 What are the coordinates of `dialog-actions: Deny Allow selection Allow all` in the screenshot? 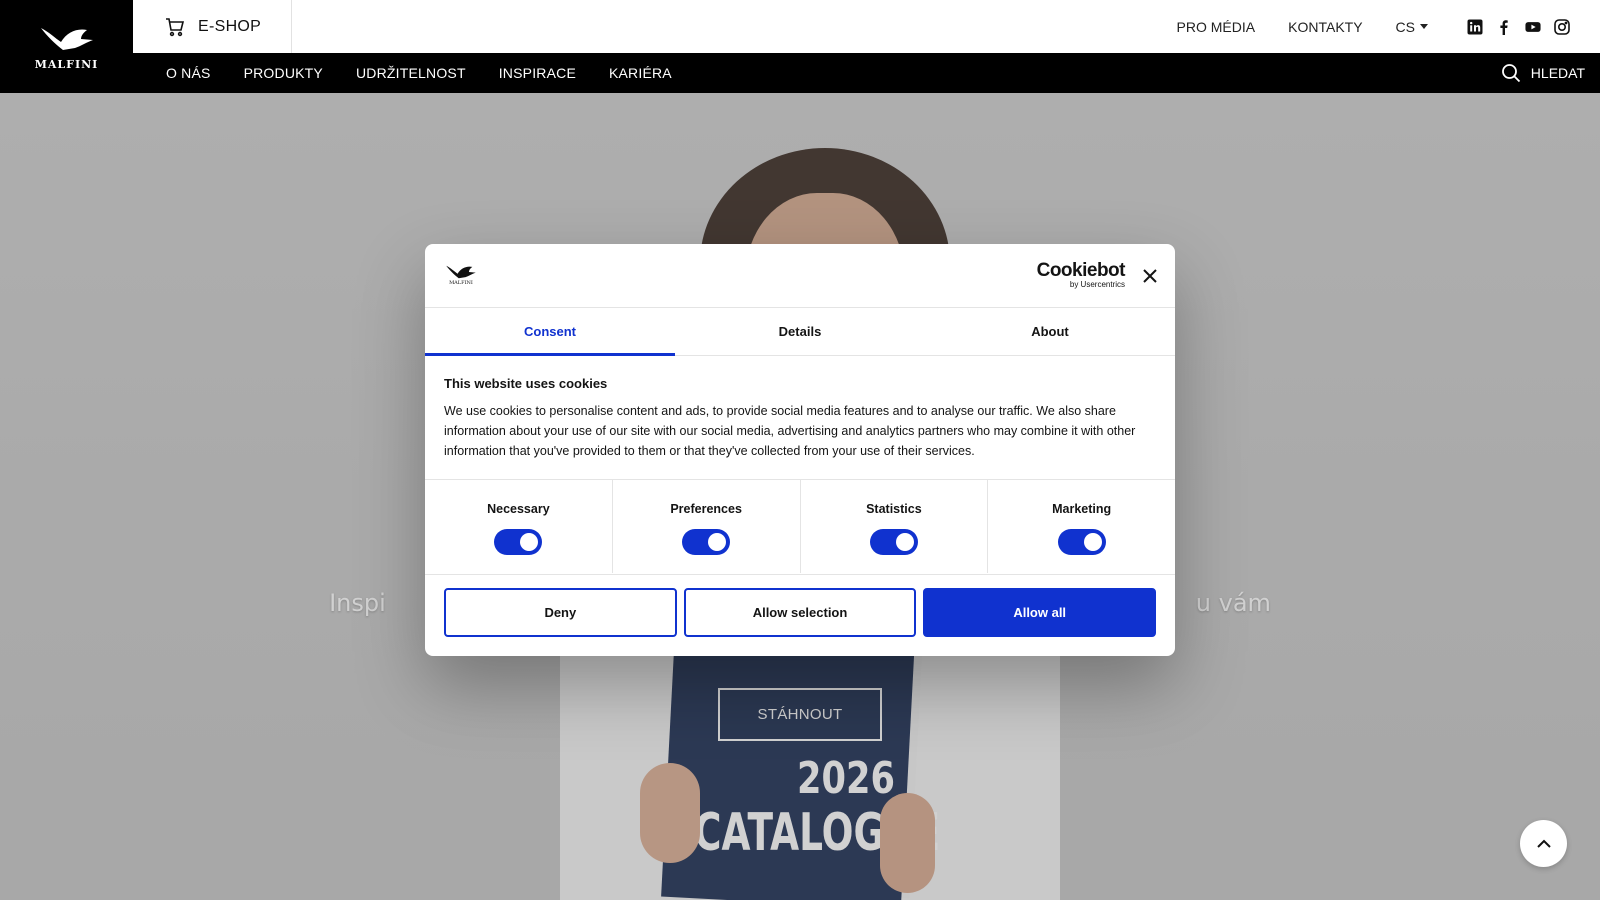 It's located at (800, 605).